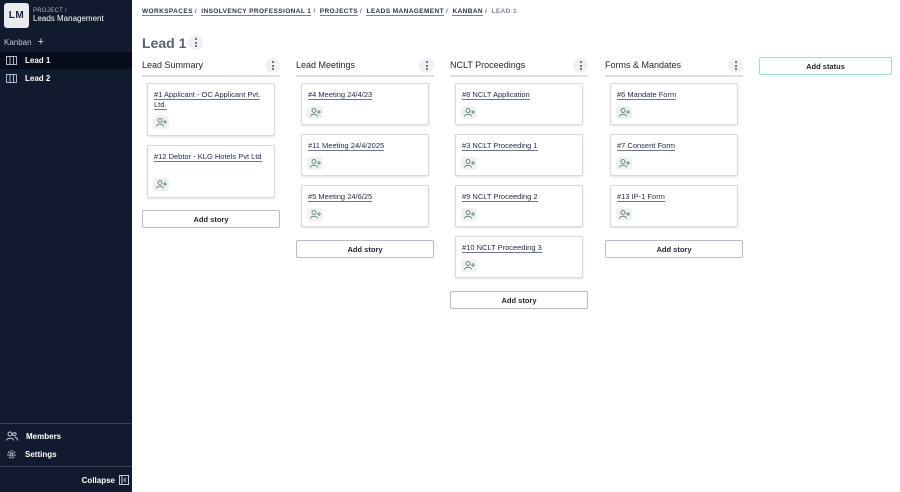  I want to click on sidebar-item-label: Lead 1, so click(38, 60).